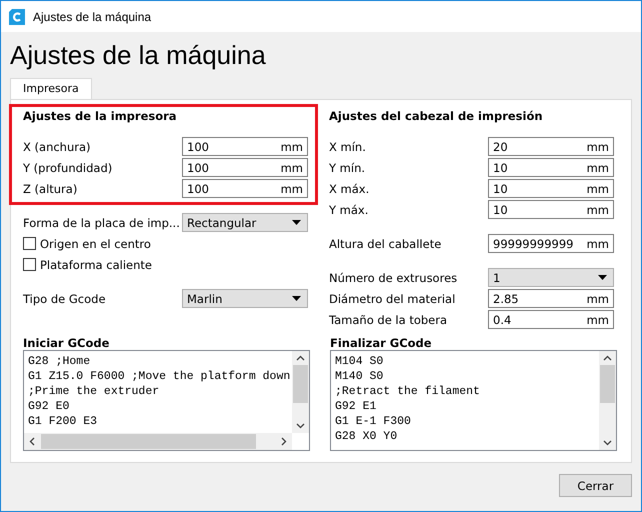 This screenshot has width=642, height=512. Describe the element at coordinates (473, 400) in the screenshot. I see `code-editor: M104 S0 M140 S0 ;Retract the filament G92 E1 G1 E-1 F300 G28 X0 Y0` at that location.